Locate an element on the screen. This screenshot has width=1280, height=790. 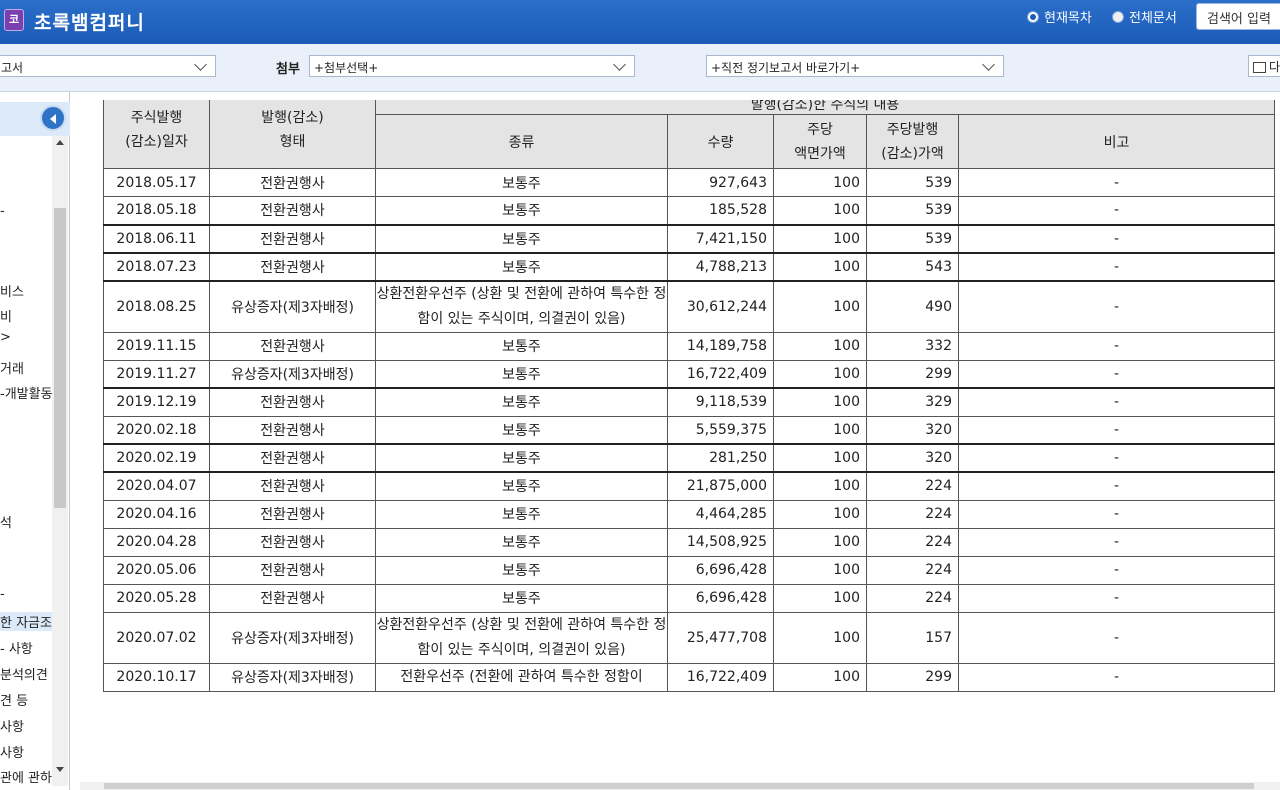
sidebar-scrollbar is located at coordinates (60, 461).